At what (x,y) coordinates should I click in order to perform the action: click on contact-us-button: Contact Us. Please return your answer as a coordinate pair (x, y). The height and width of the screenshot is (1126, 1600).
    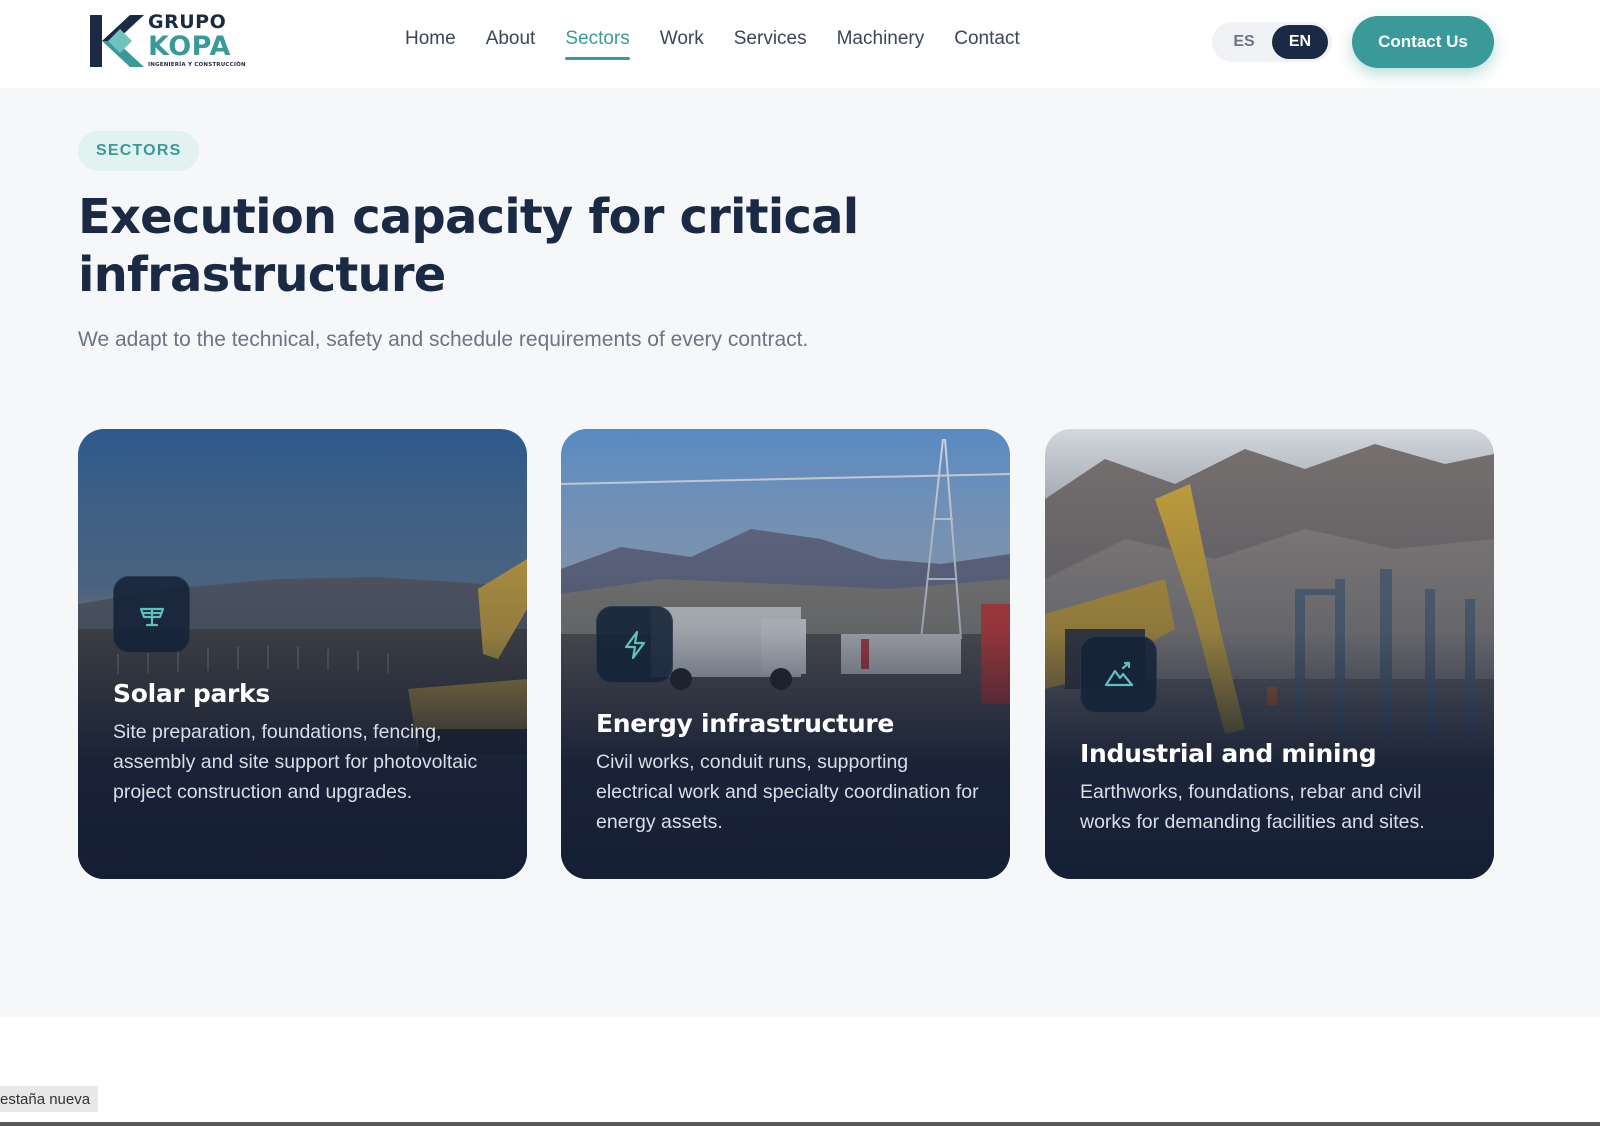
    Looking at the image, I should click on (1423, 42).